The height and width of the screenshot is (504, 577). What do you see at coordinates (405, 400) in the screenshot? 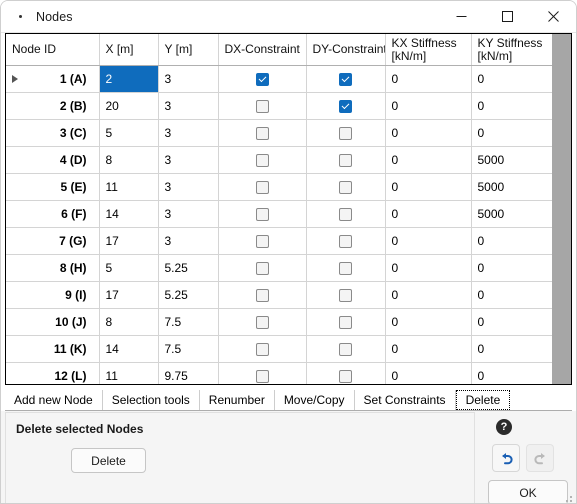
I see `tab-set-constraints: Set Constraints` at bounding box center [405, 400].